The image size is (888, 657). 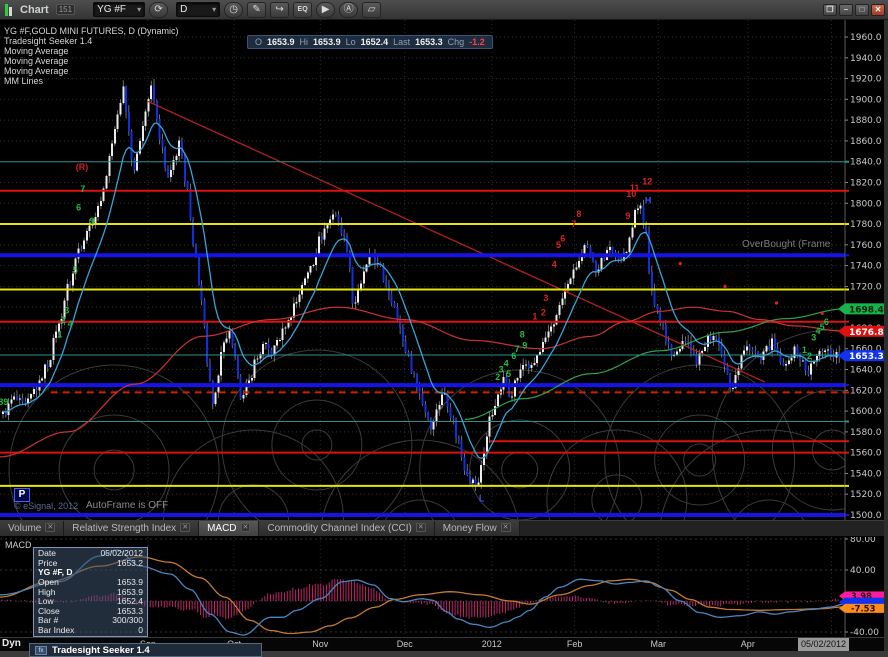 I want to click on svg-text: 1900.0, so click(x=866, y=100).